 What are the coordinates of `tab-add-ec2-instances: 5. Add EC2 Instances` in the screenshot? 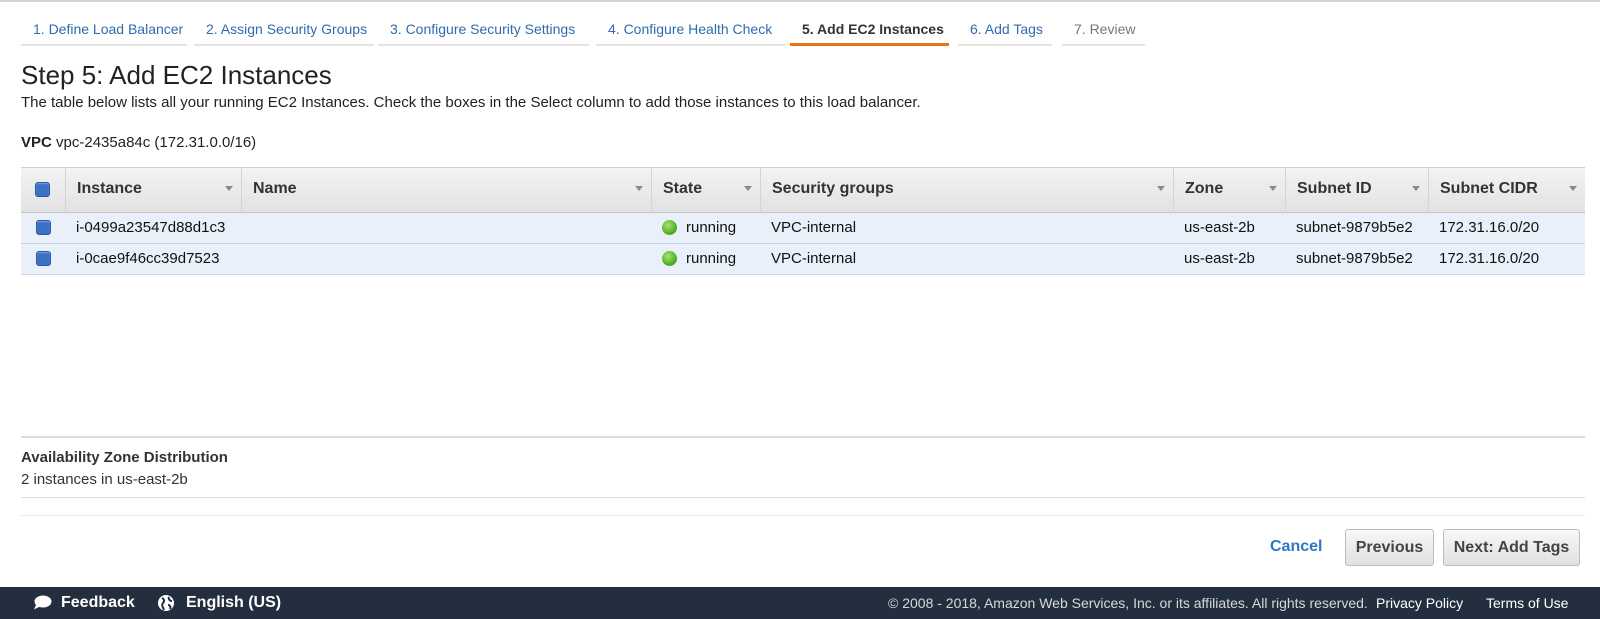 It's located at (869, 30).